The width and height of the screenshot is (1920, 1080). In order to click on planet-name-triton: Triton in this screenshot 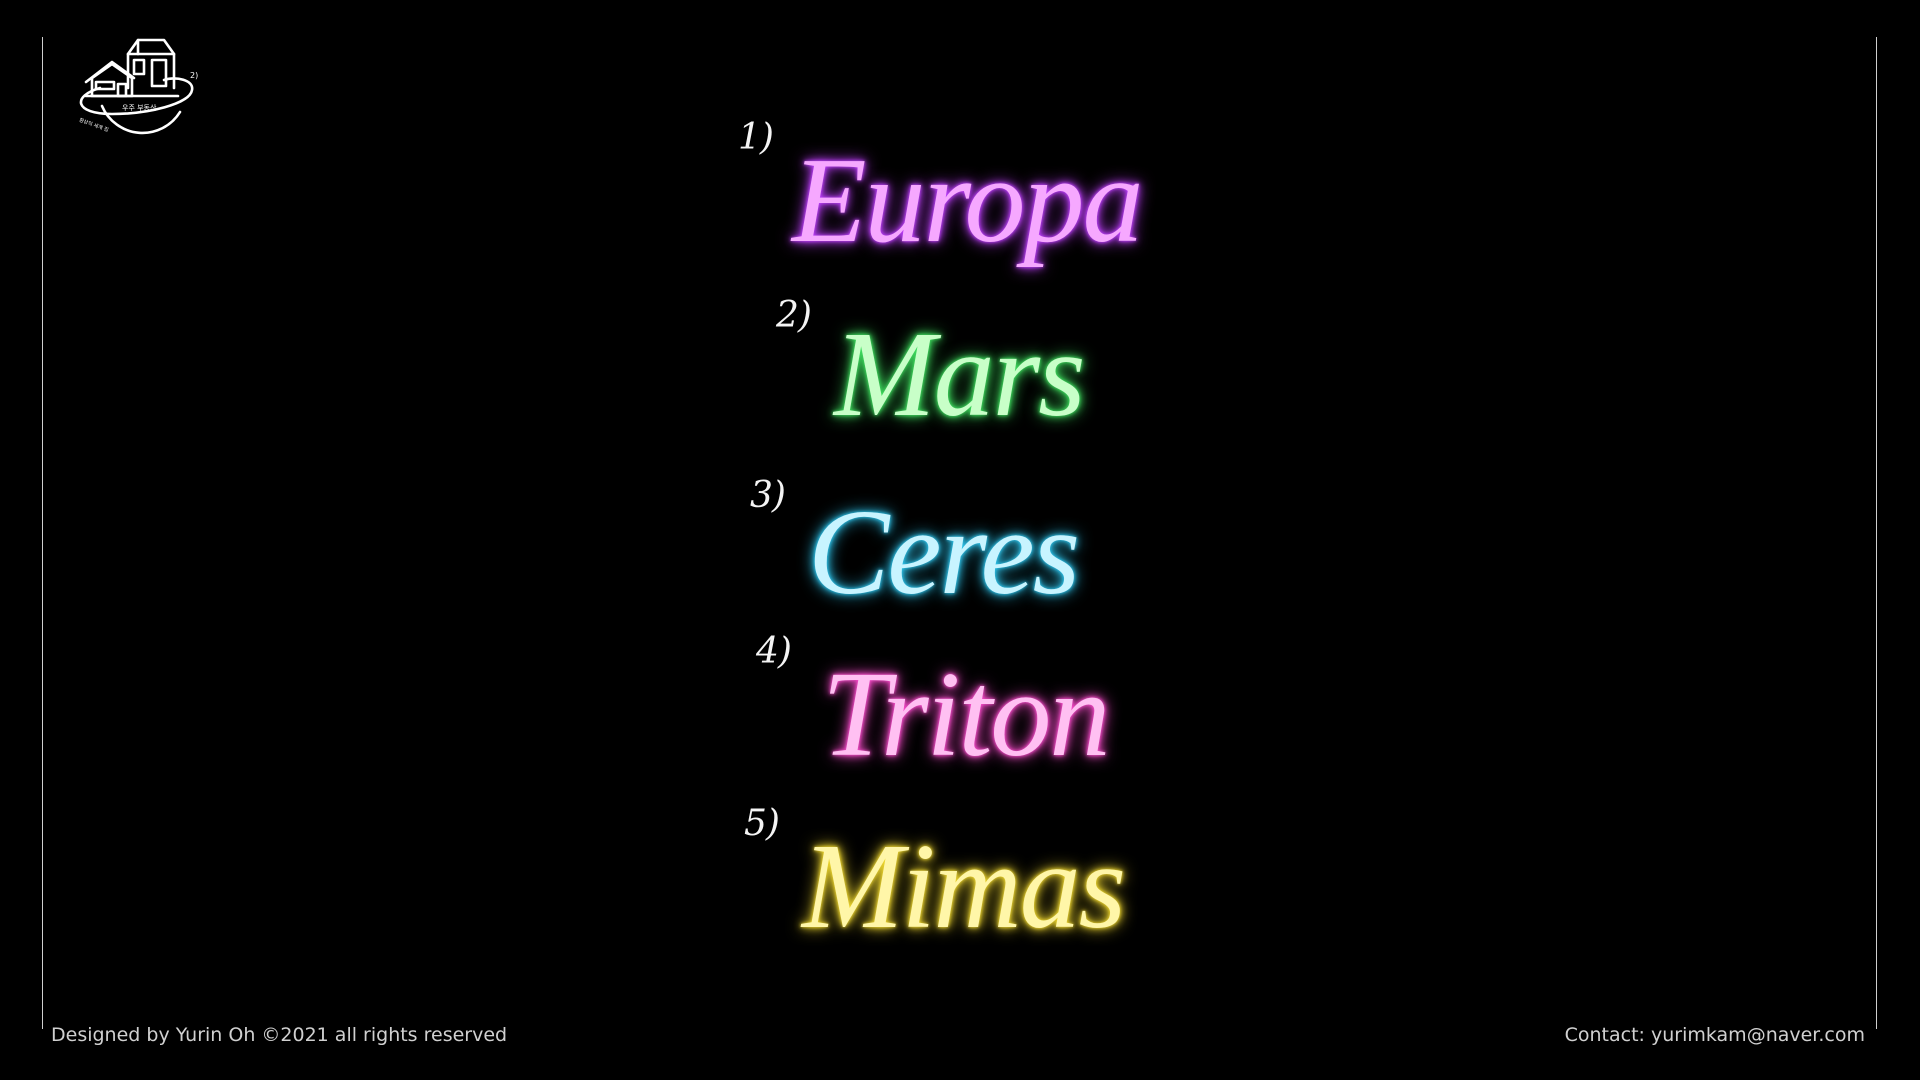, I will do `click(966, 714)`.